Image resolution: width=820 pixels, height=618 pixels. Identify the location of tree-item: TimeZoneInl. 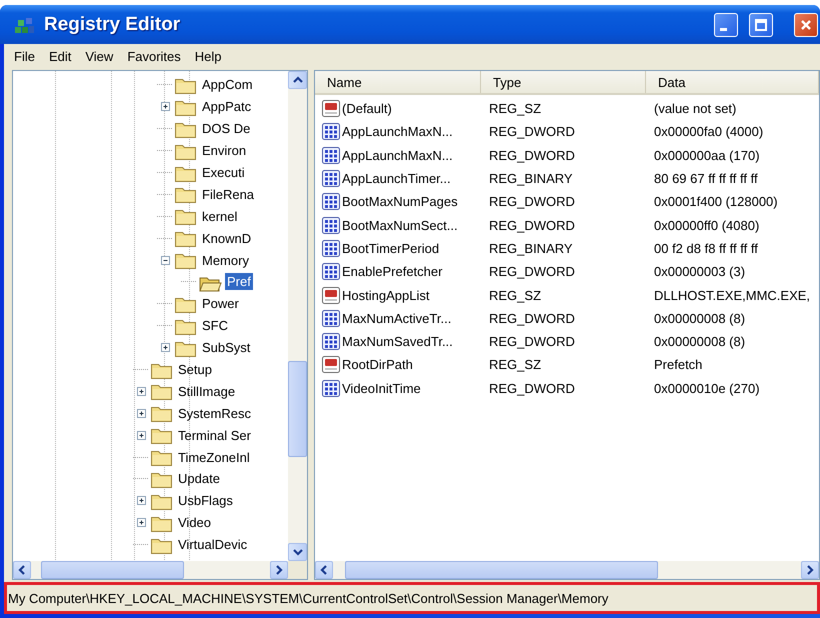
(214, 457).